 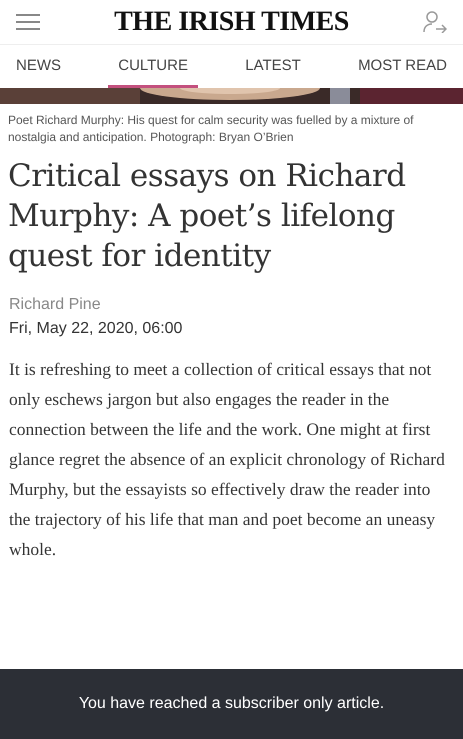 I want to click on user-icon, so click(x=435, y=22).